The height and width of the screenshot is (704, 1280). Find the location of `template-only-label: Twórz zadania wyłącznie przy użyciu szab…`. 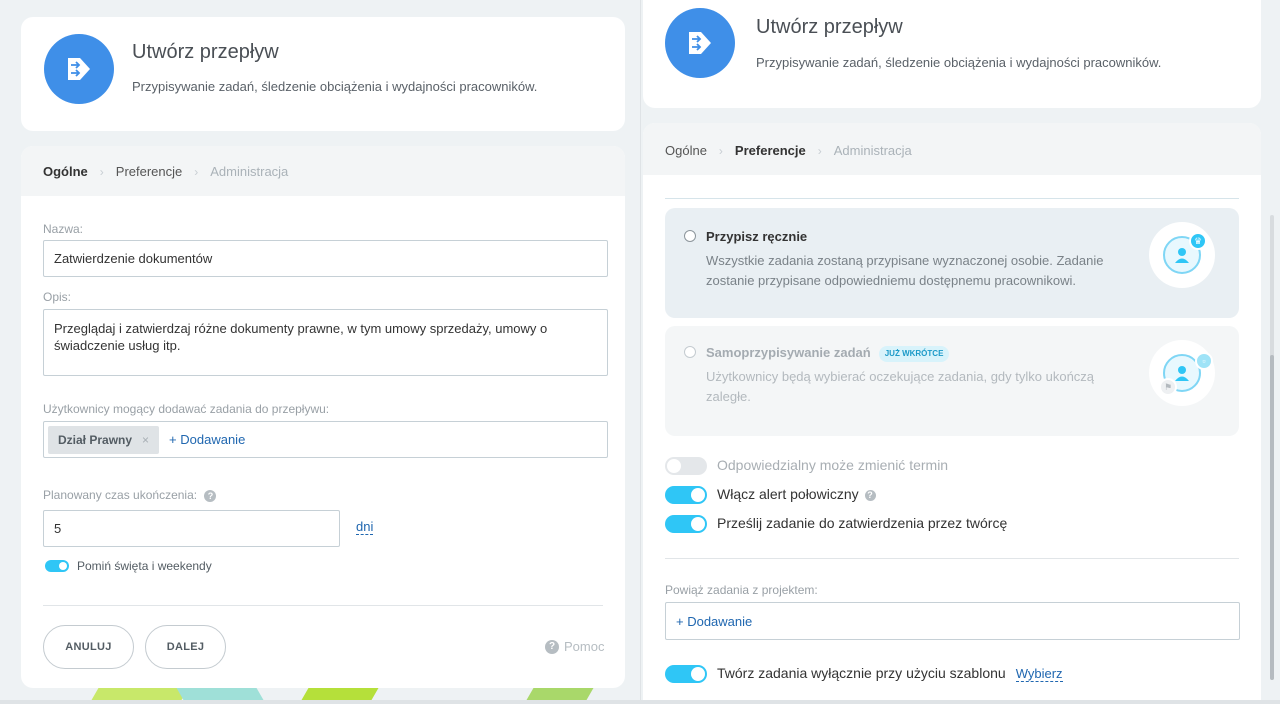

template-only-label: Twórz zadania wyłącznie przy użyciu szab… is located at coordinates (861, 673).